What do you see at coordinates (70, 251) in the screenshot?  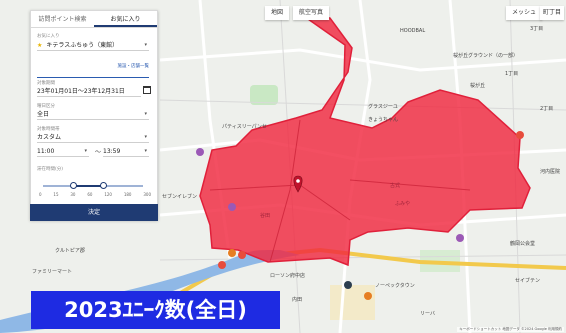 I see `map-label: クルトピア郡` at bounding box center [70, 251].